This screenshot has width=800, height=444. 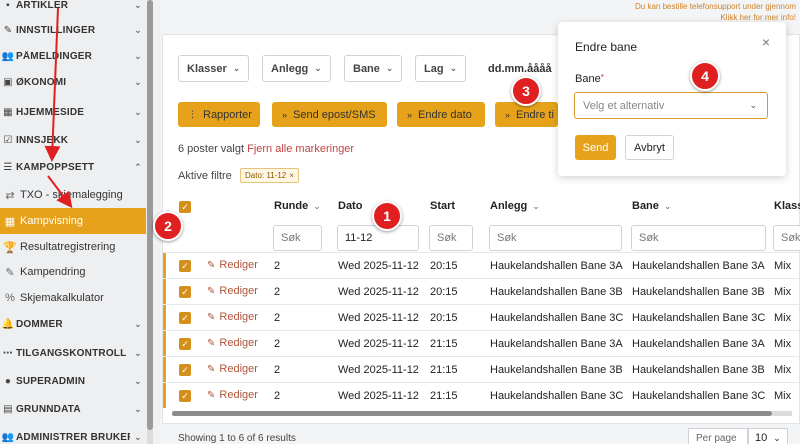 I want to click on sidebar-item-okonomi: ▣ ØKONOMI ⌄, so click(x=73, y=82).